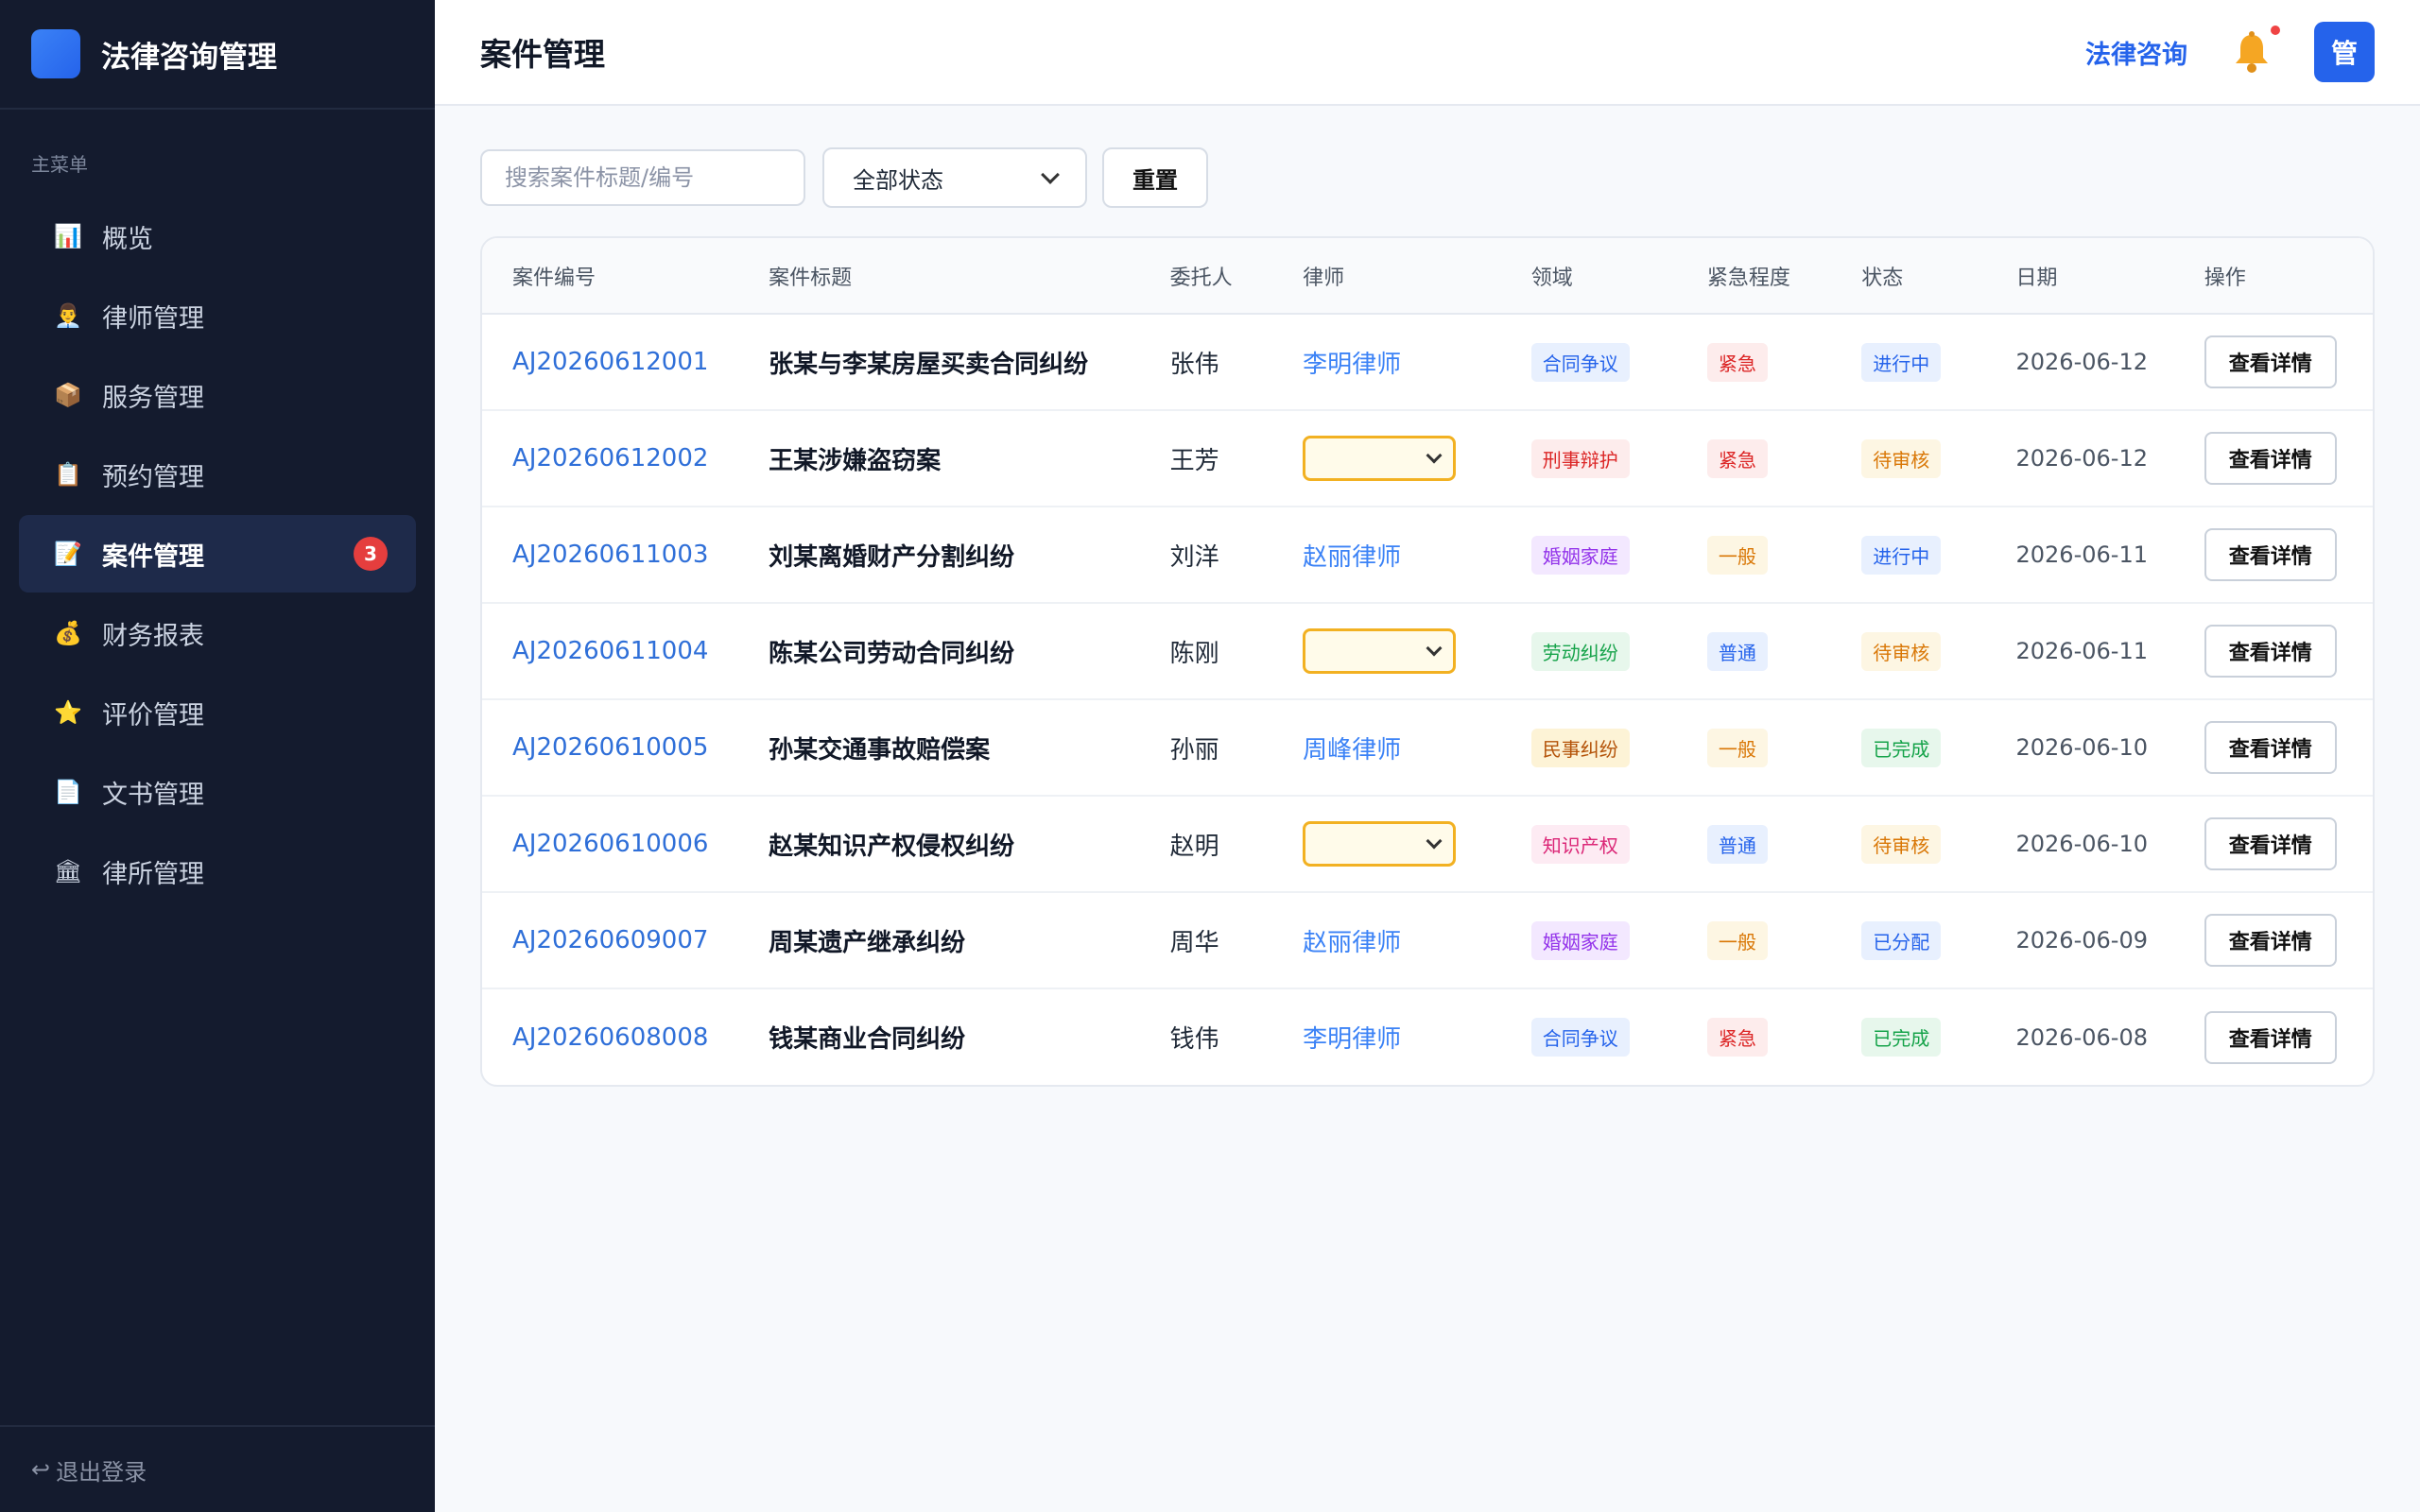  I want to click on brand-logo-icon, so click(55, 53).